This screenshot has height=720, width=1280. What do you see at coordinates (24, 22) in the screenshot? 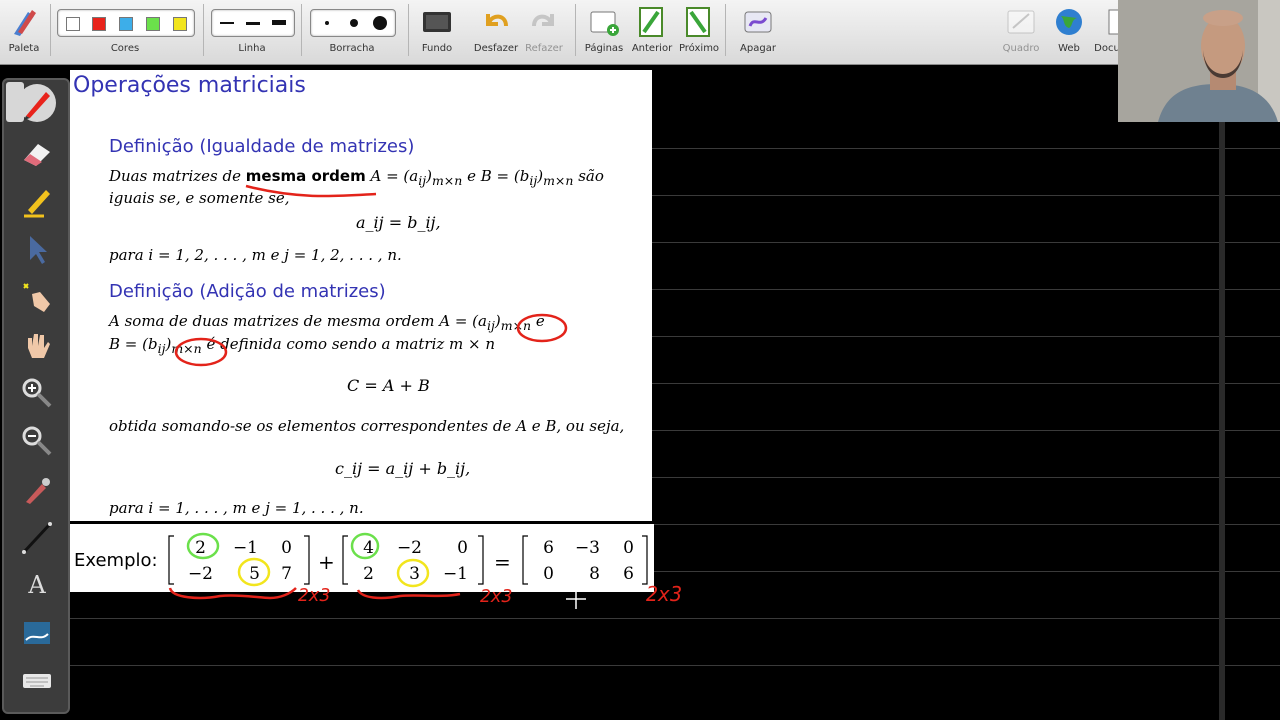
I see `palette-icon` at bounding box center [24, 22].